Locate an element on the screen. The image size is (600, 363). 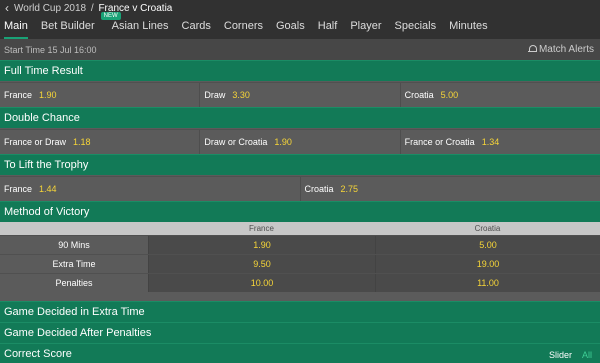
market-title: Method of Victory is located at coordinates (47, 212).